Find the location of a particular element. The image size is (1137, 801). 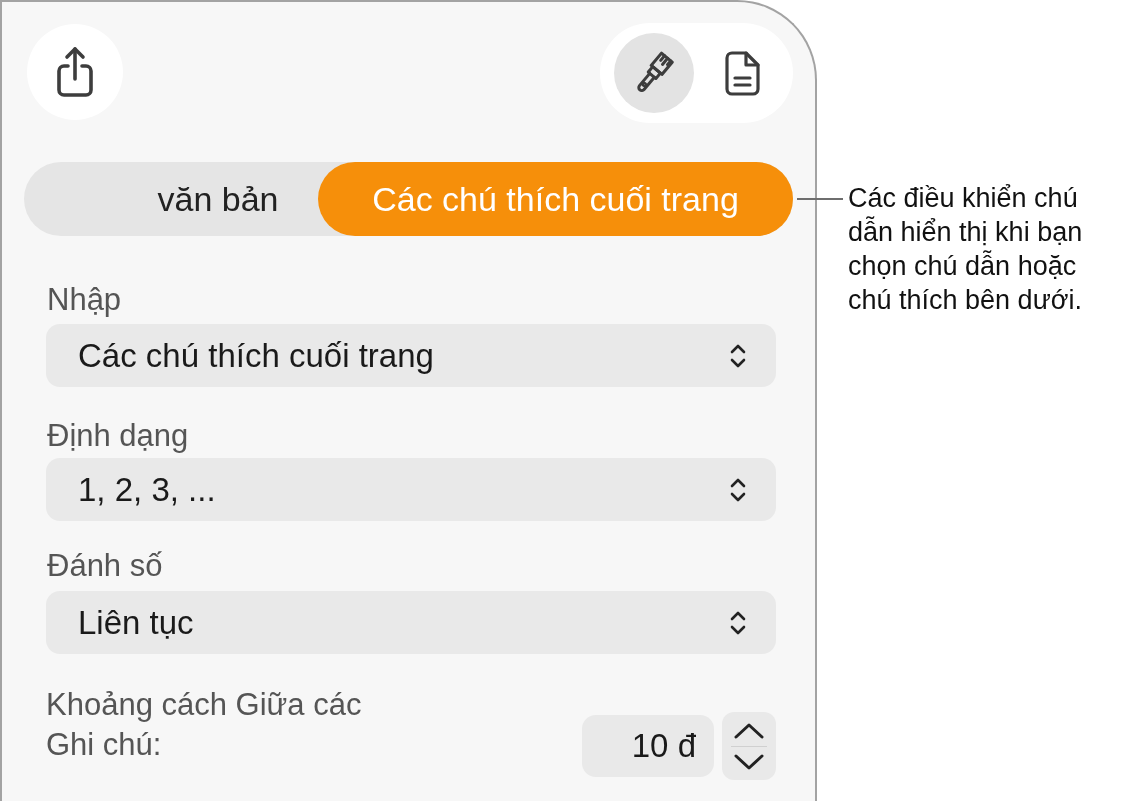

field-label: Định dạng is located at coordinates (118, 436).